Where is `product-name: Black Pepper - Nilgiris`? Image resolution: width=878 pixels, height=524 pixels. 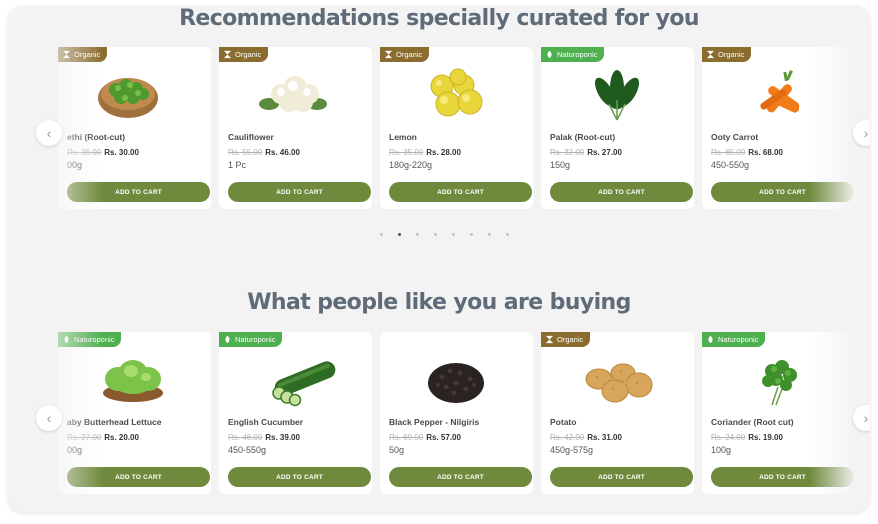
product-name: Black Pepper - Nilgiris is located at coordinates (434, 422).